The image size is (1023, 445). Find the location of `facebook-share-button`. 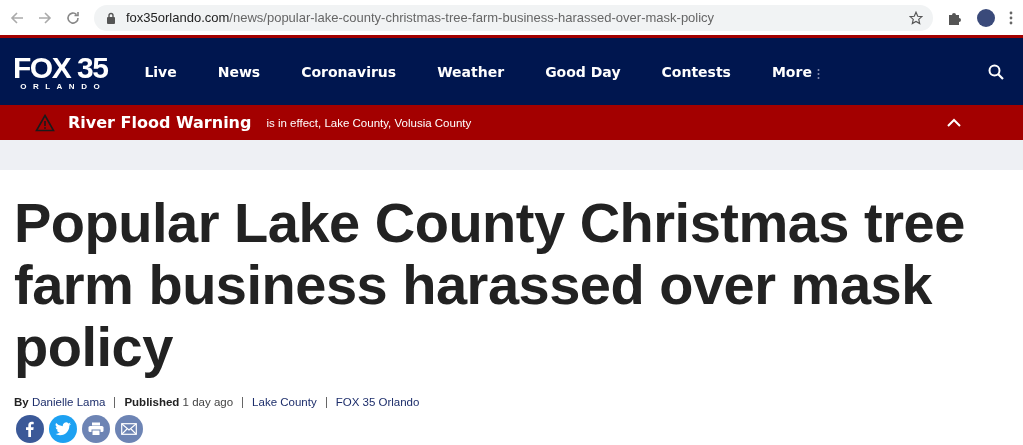

facebook-share-button is located at coordinates (30, 429).